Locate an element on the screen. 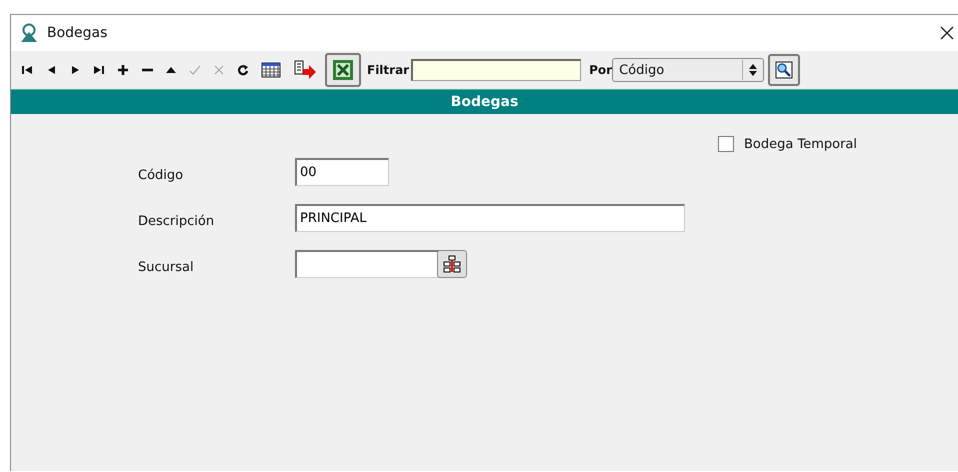  up-down-arrows-icon is located at coordinates (753, 70).